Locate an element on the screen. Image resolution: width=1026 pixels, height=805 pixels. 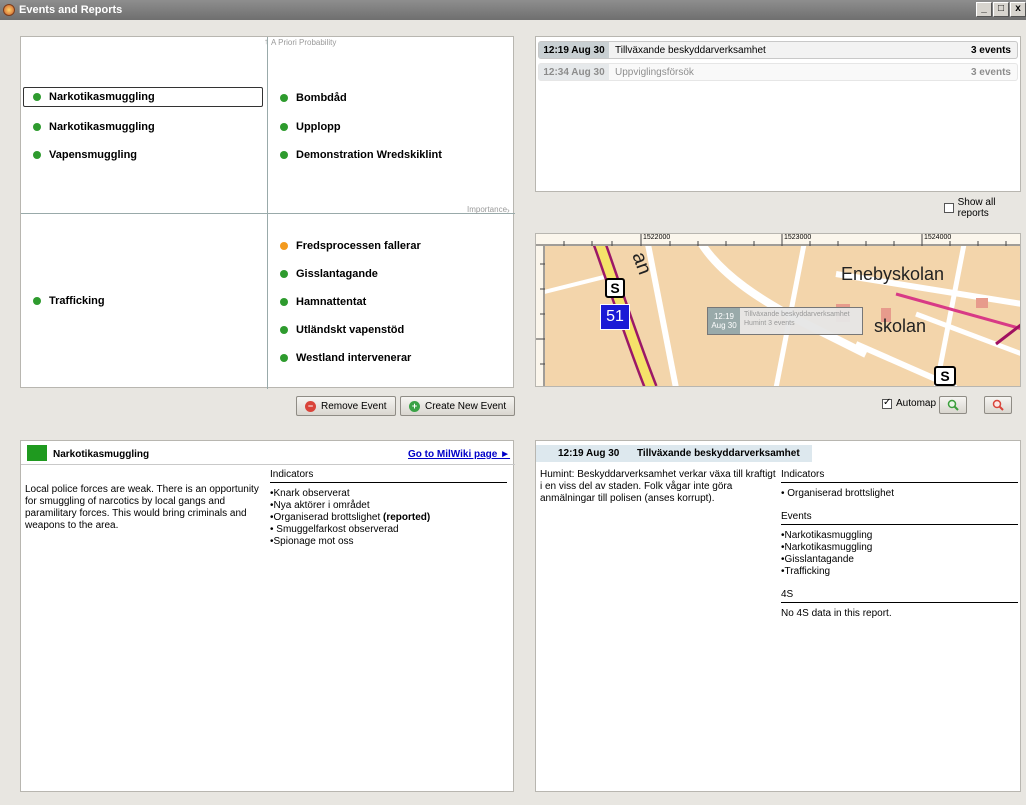
remove-event-label: Remove Event is located at coordinates (354, 406).